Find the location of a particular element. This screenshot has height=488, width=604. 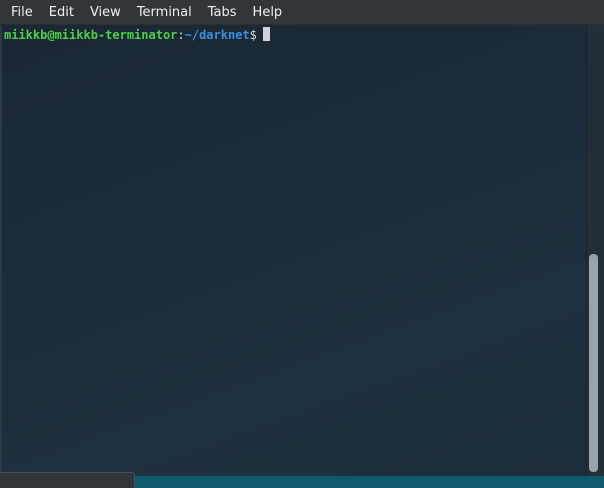

prompt-line: miikkb@miikkb-terminator:~/darknet$ is located at coordinates (137, 35).